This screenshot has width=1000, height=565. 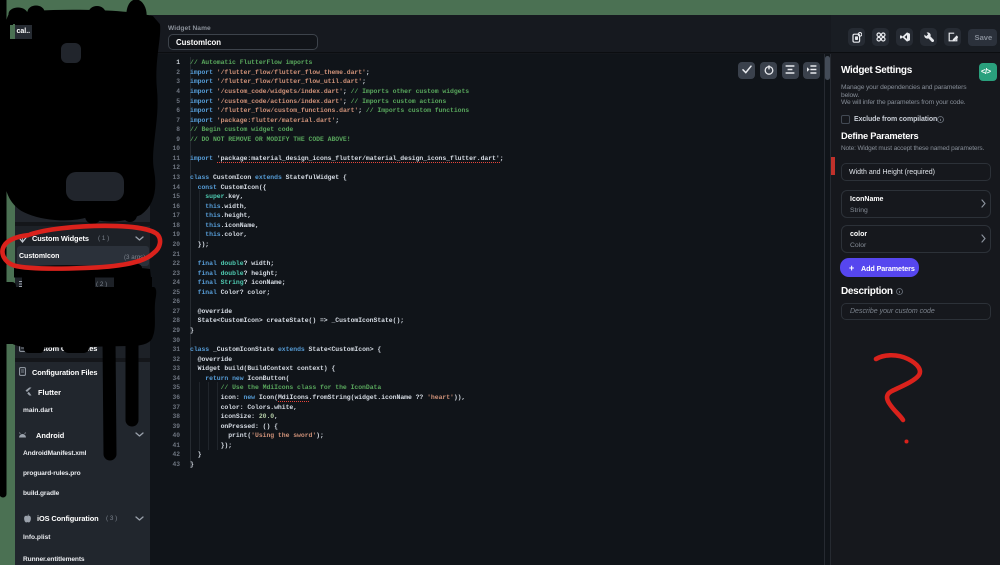 I want to click on svg-text: cal.., so click(x=24, y=31).